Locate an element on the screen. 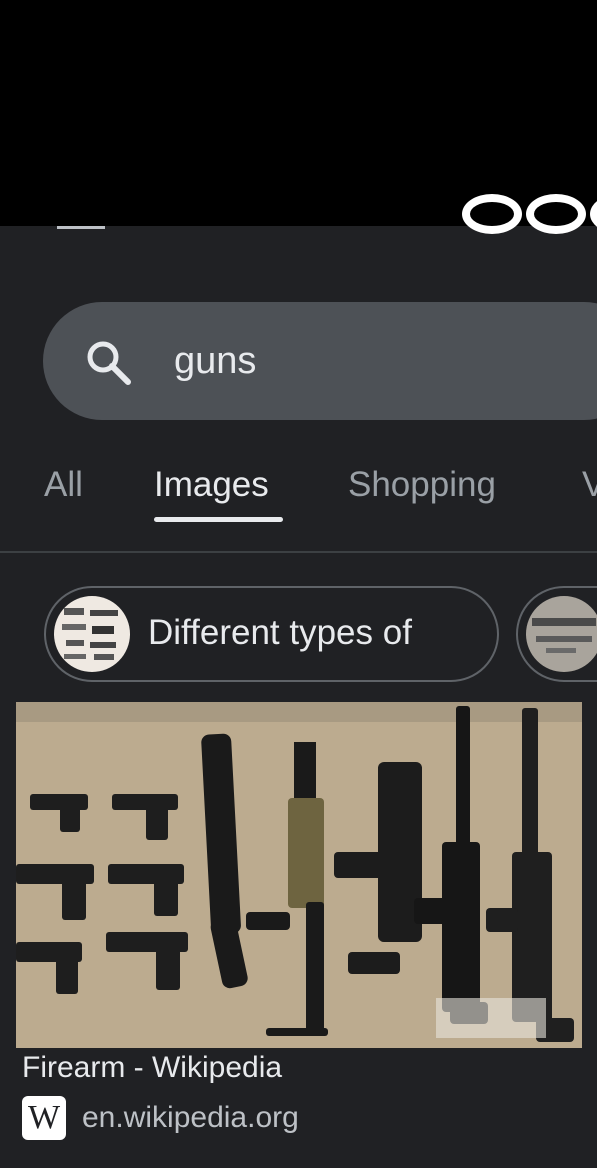 The image size is (597, 1168). tabs-divider is located at coordinates (298, 552).